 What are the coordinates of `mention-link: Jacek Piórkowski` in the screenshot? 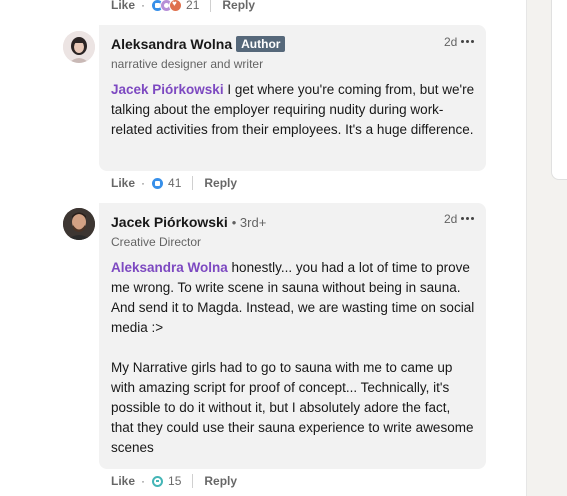 It's located at (167, 89).